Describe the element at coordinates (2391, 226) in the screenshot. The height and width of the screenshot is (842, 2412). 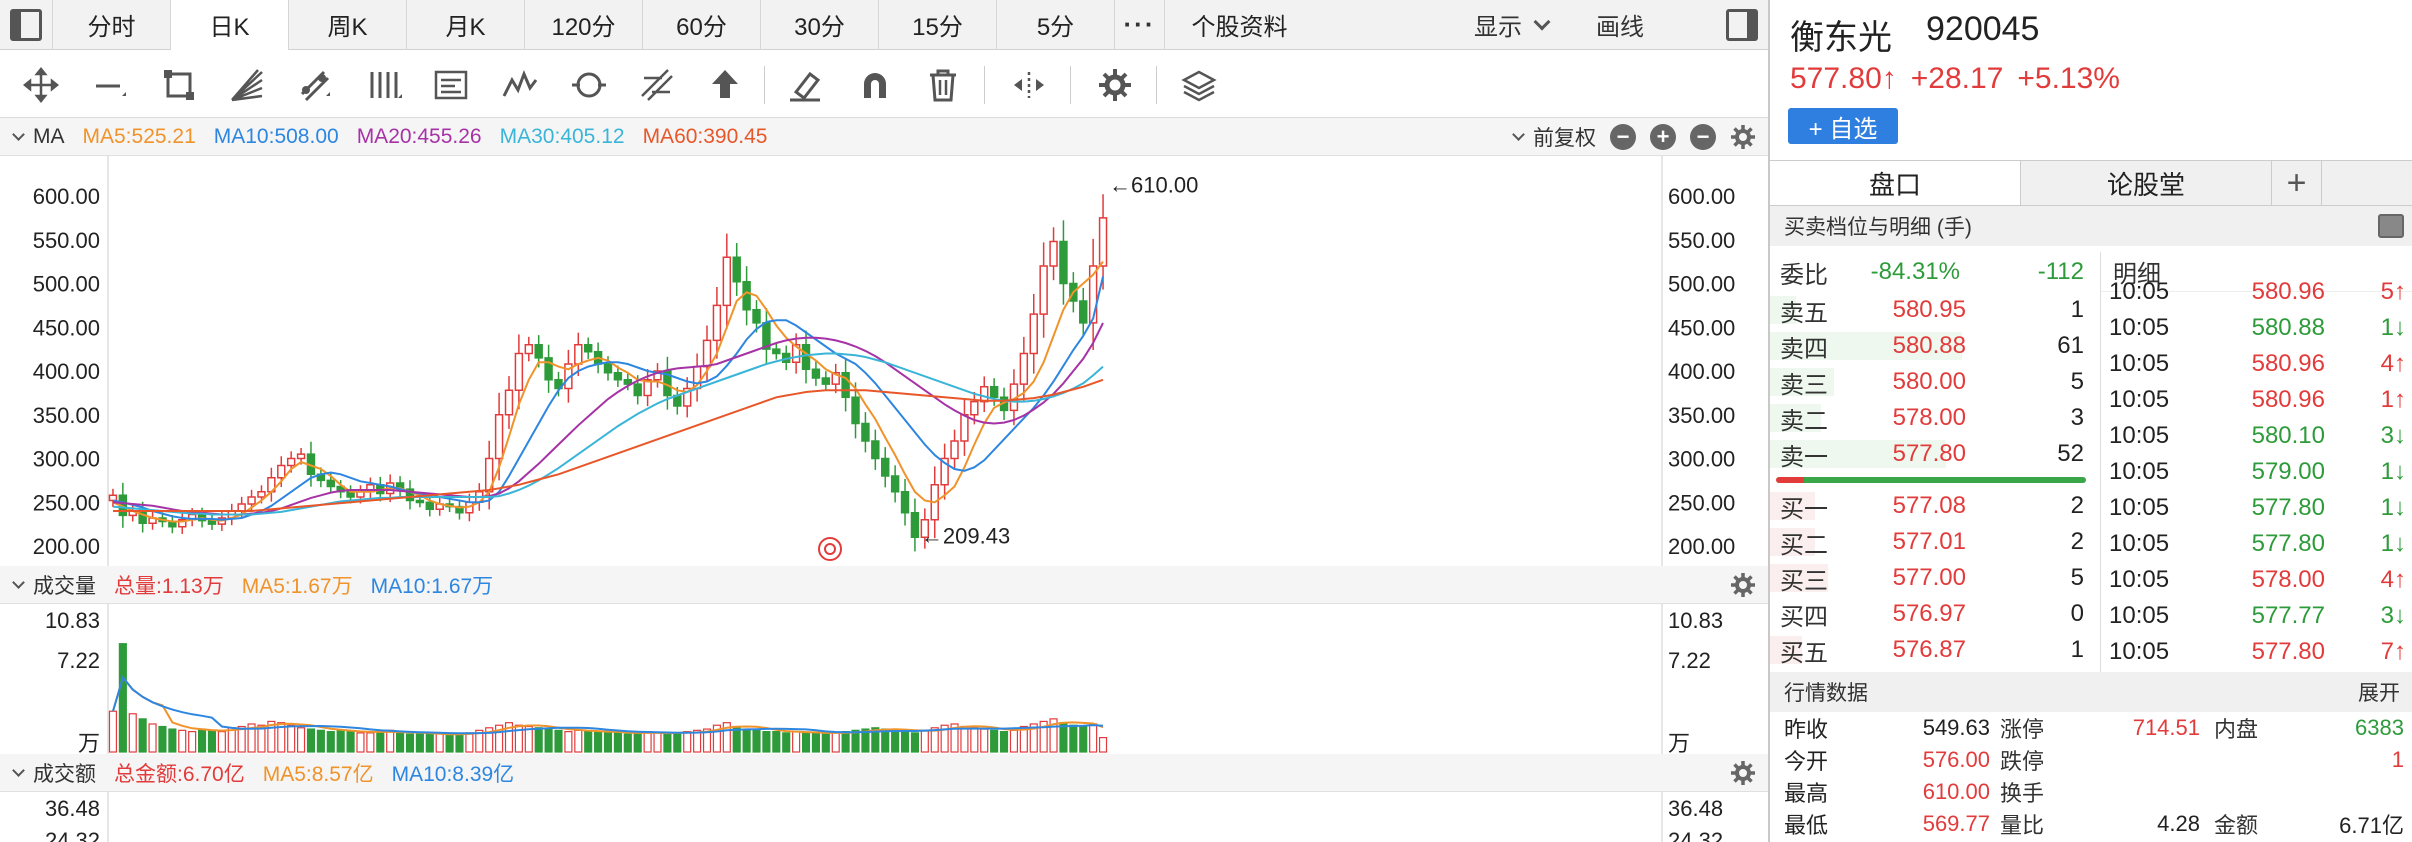
I see `calculator-icon` at that location.